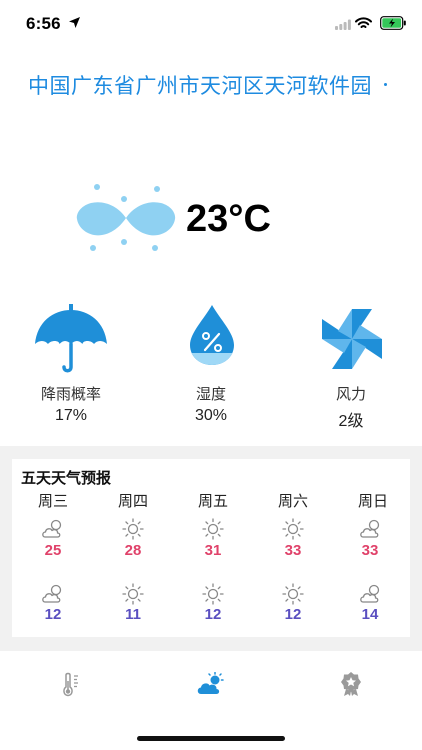 This screenshot has height=750, width=422. What do you see at coordinates (71, 415) in the screenshot?
I see `rain-probability-value: 17%` at bounding box center [71, 415].